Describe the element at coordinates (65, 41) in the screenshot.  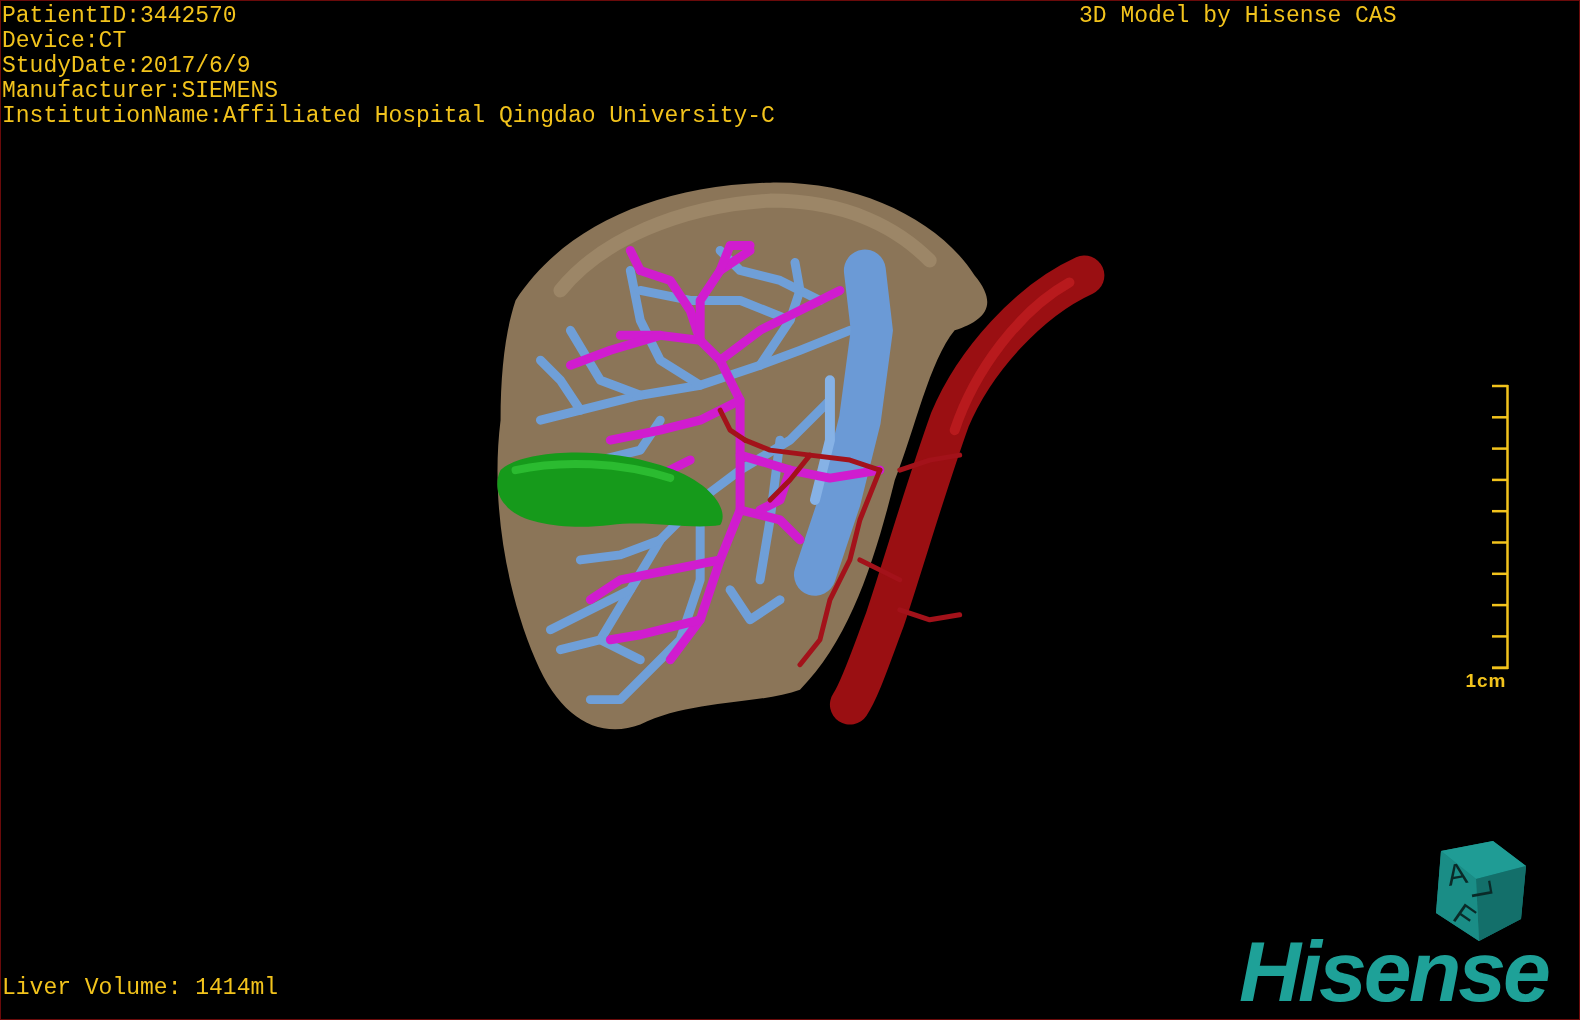
I see `patient-info-text: Device:CT` at that location.